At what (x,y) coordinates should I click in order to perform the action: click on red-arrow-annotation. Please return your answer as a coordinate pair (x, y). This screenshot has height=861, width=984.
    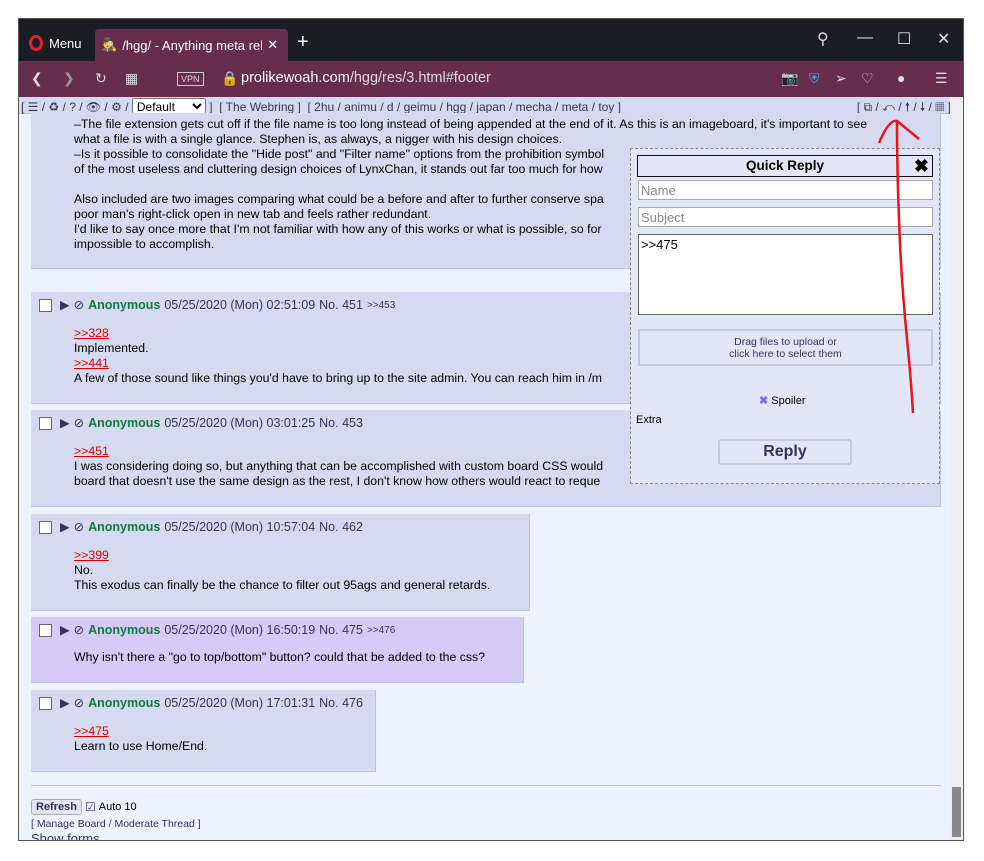
    Looking at the image, I should click on (898, 266).